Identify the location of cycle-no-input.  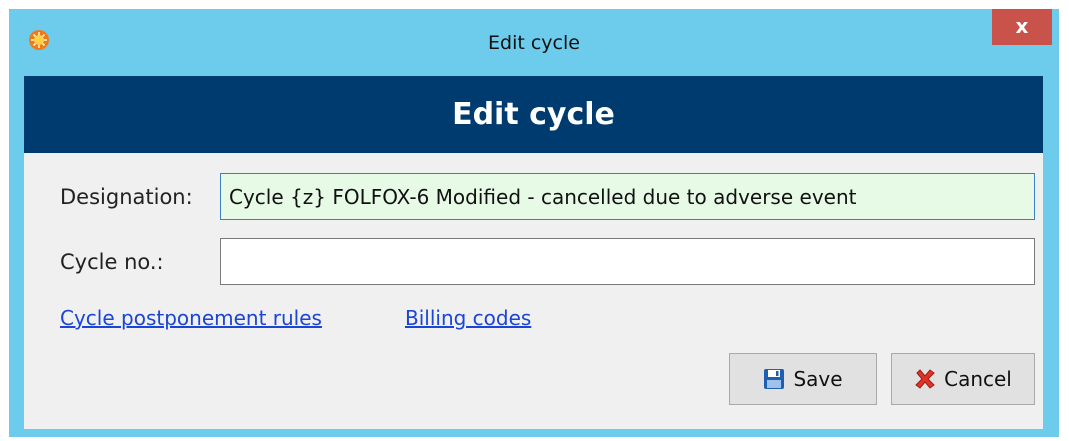
(627, 261).